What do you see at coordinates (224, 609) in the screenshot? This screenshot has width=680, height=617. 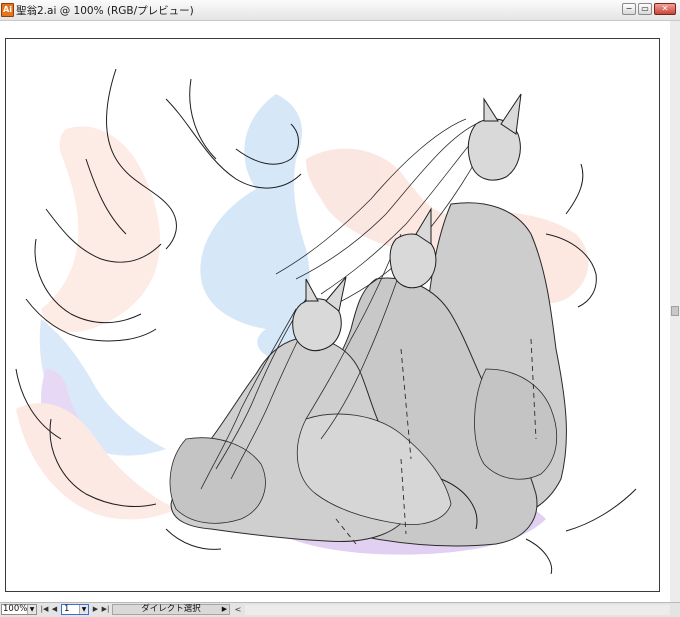 I see `status-menu-arrow-icon: ▶` at bounding box center [224, 609].